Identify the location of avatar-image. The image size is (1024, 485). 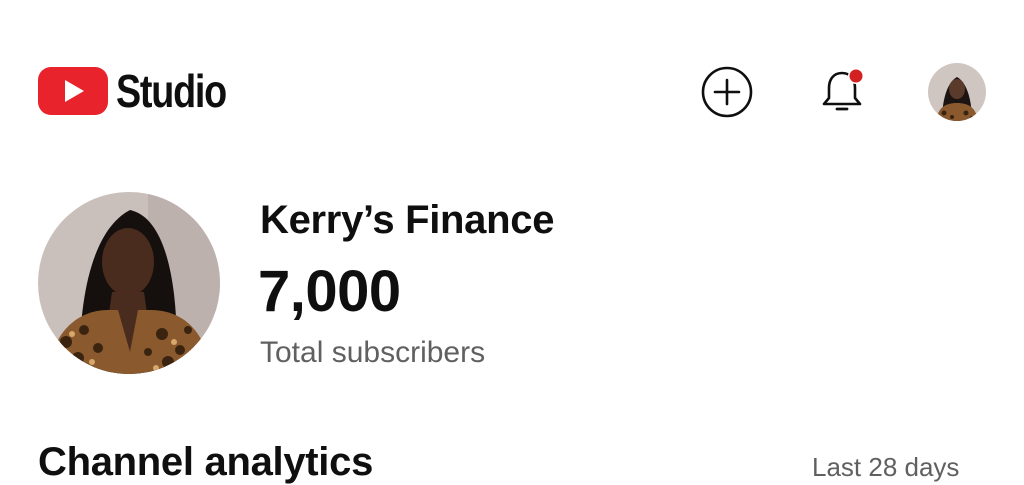
(957, 92).